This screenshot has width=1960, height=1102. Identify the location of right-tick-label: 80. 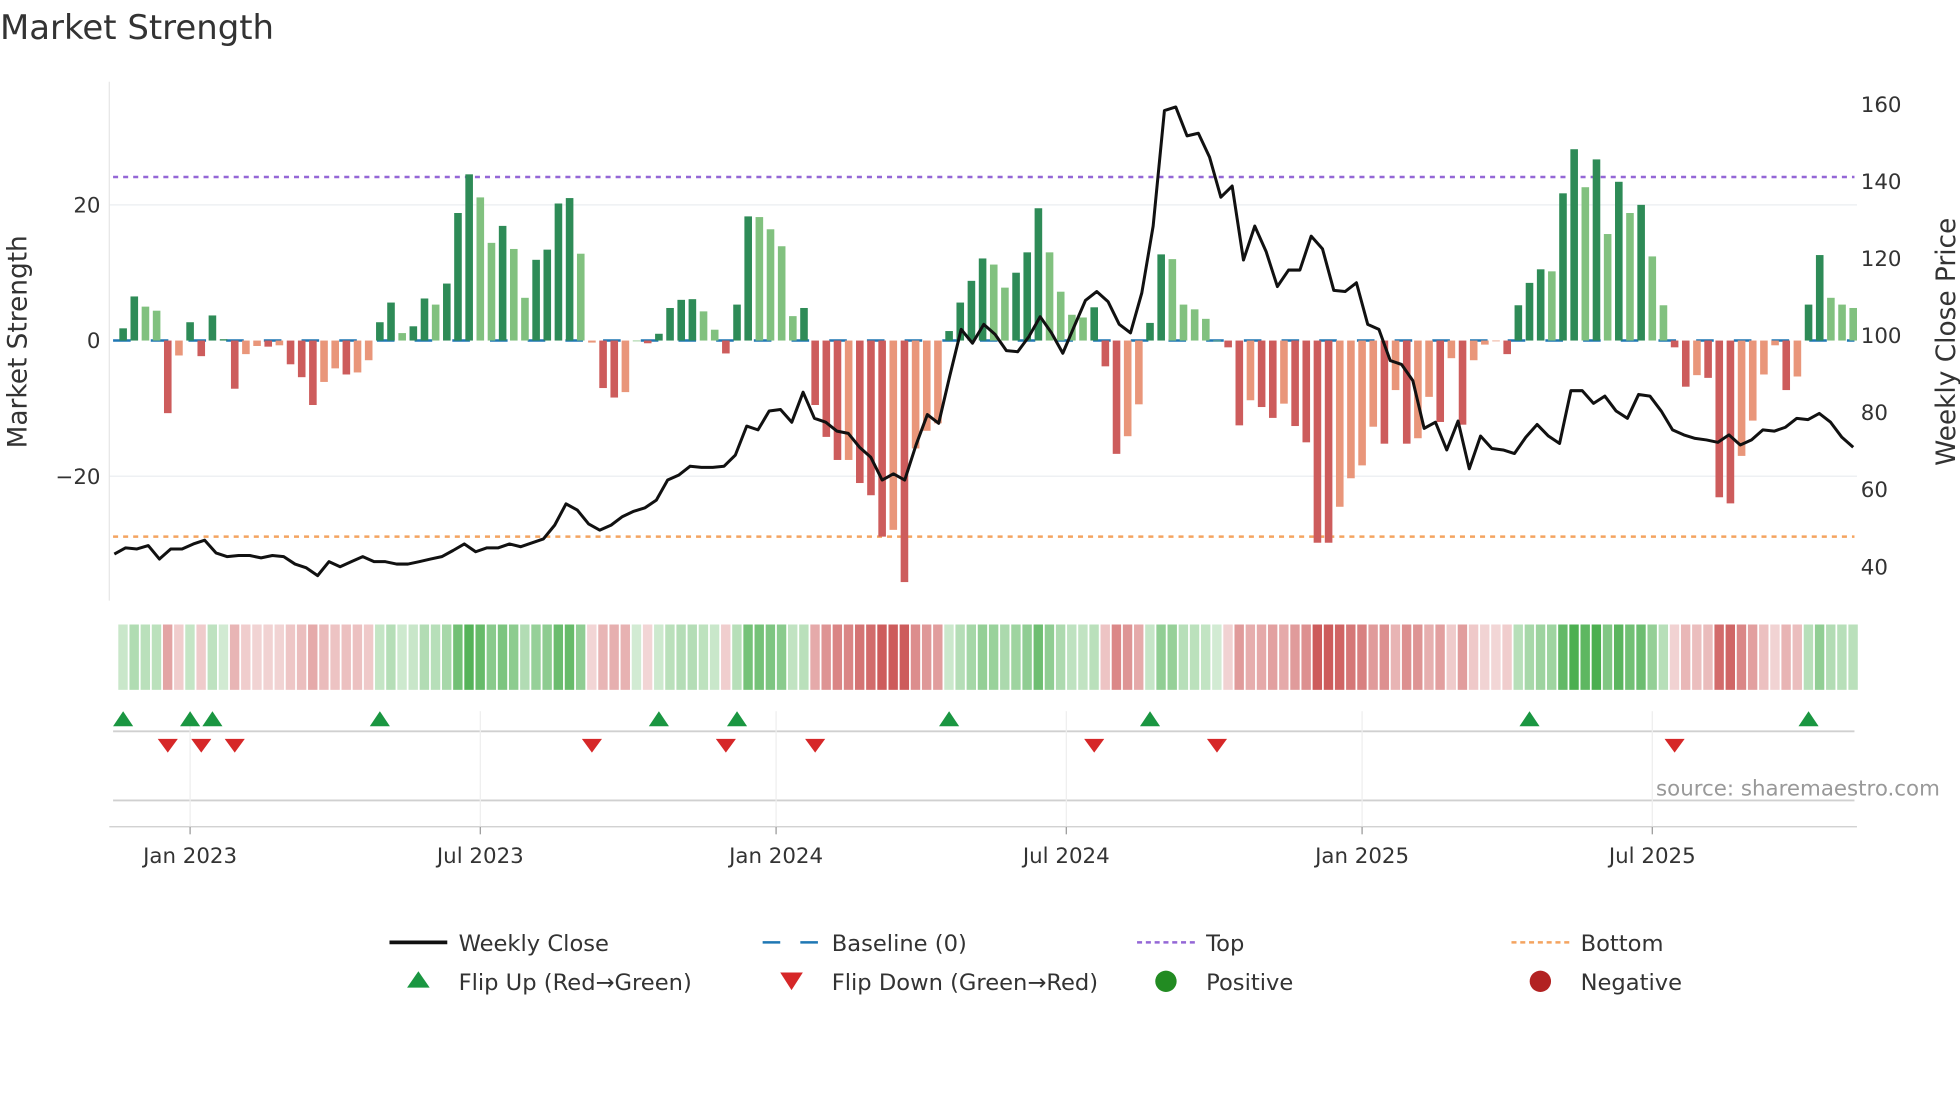
(1874, 413).